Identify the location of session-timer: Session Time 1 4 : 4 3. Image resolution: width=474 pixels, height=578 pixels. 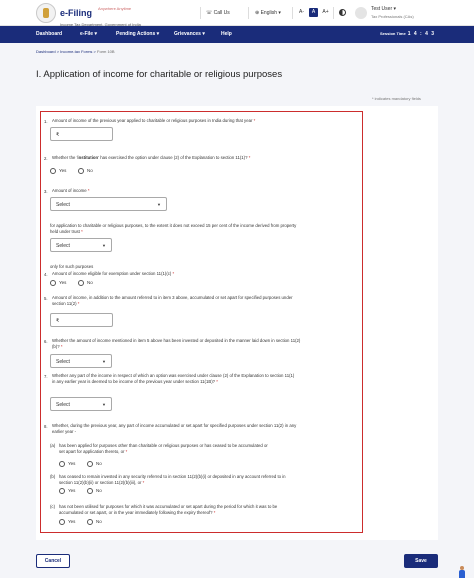
(407, 34).